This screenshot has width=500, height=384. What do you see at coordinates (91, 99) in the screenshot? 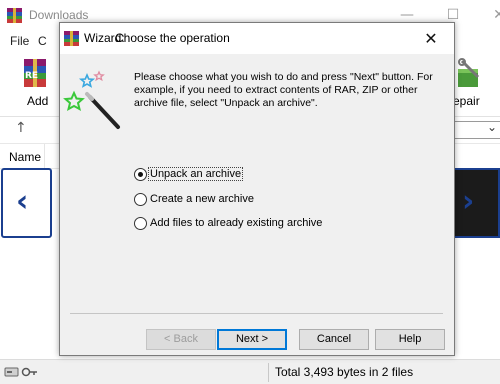
I see `magic-wand-icon` at bounding box center [91, 99].